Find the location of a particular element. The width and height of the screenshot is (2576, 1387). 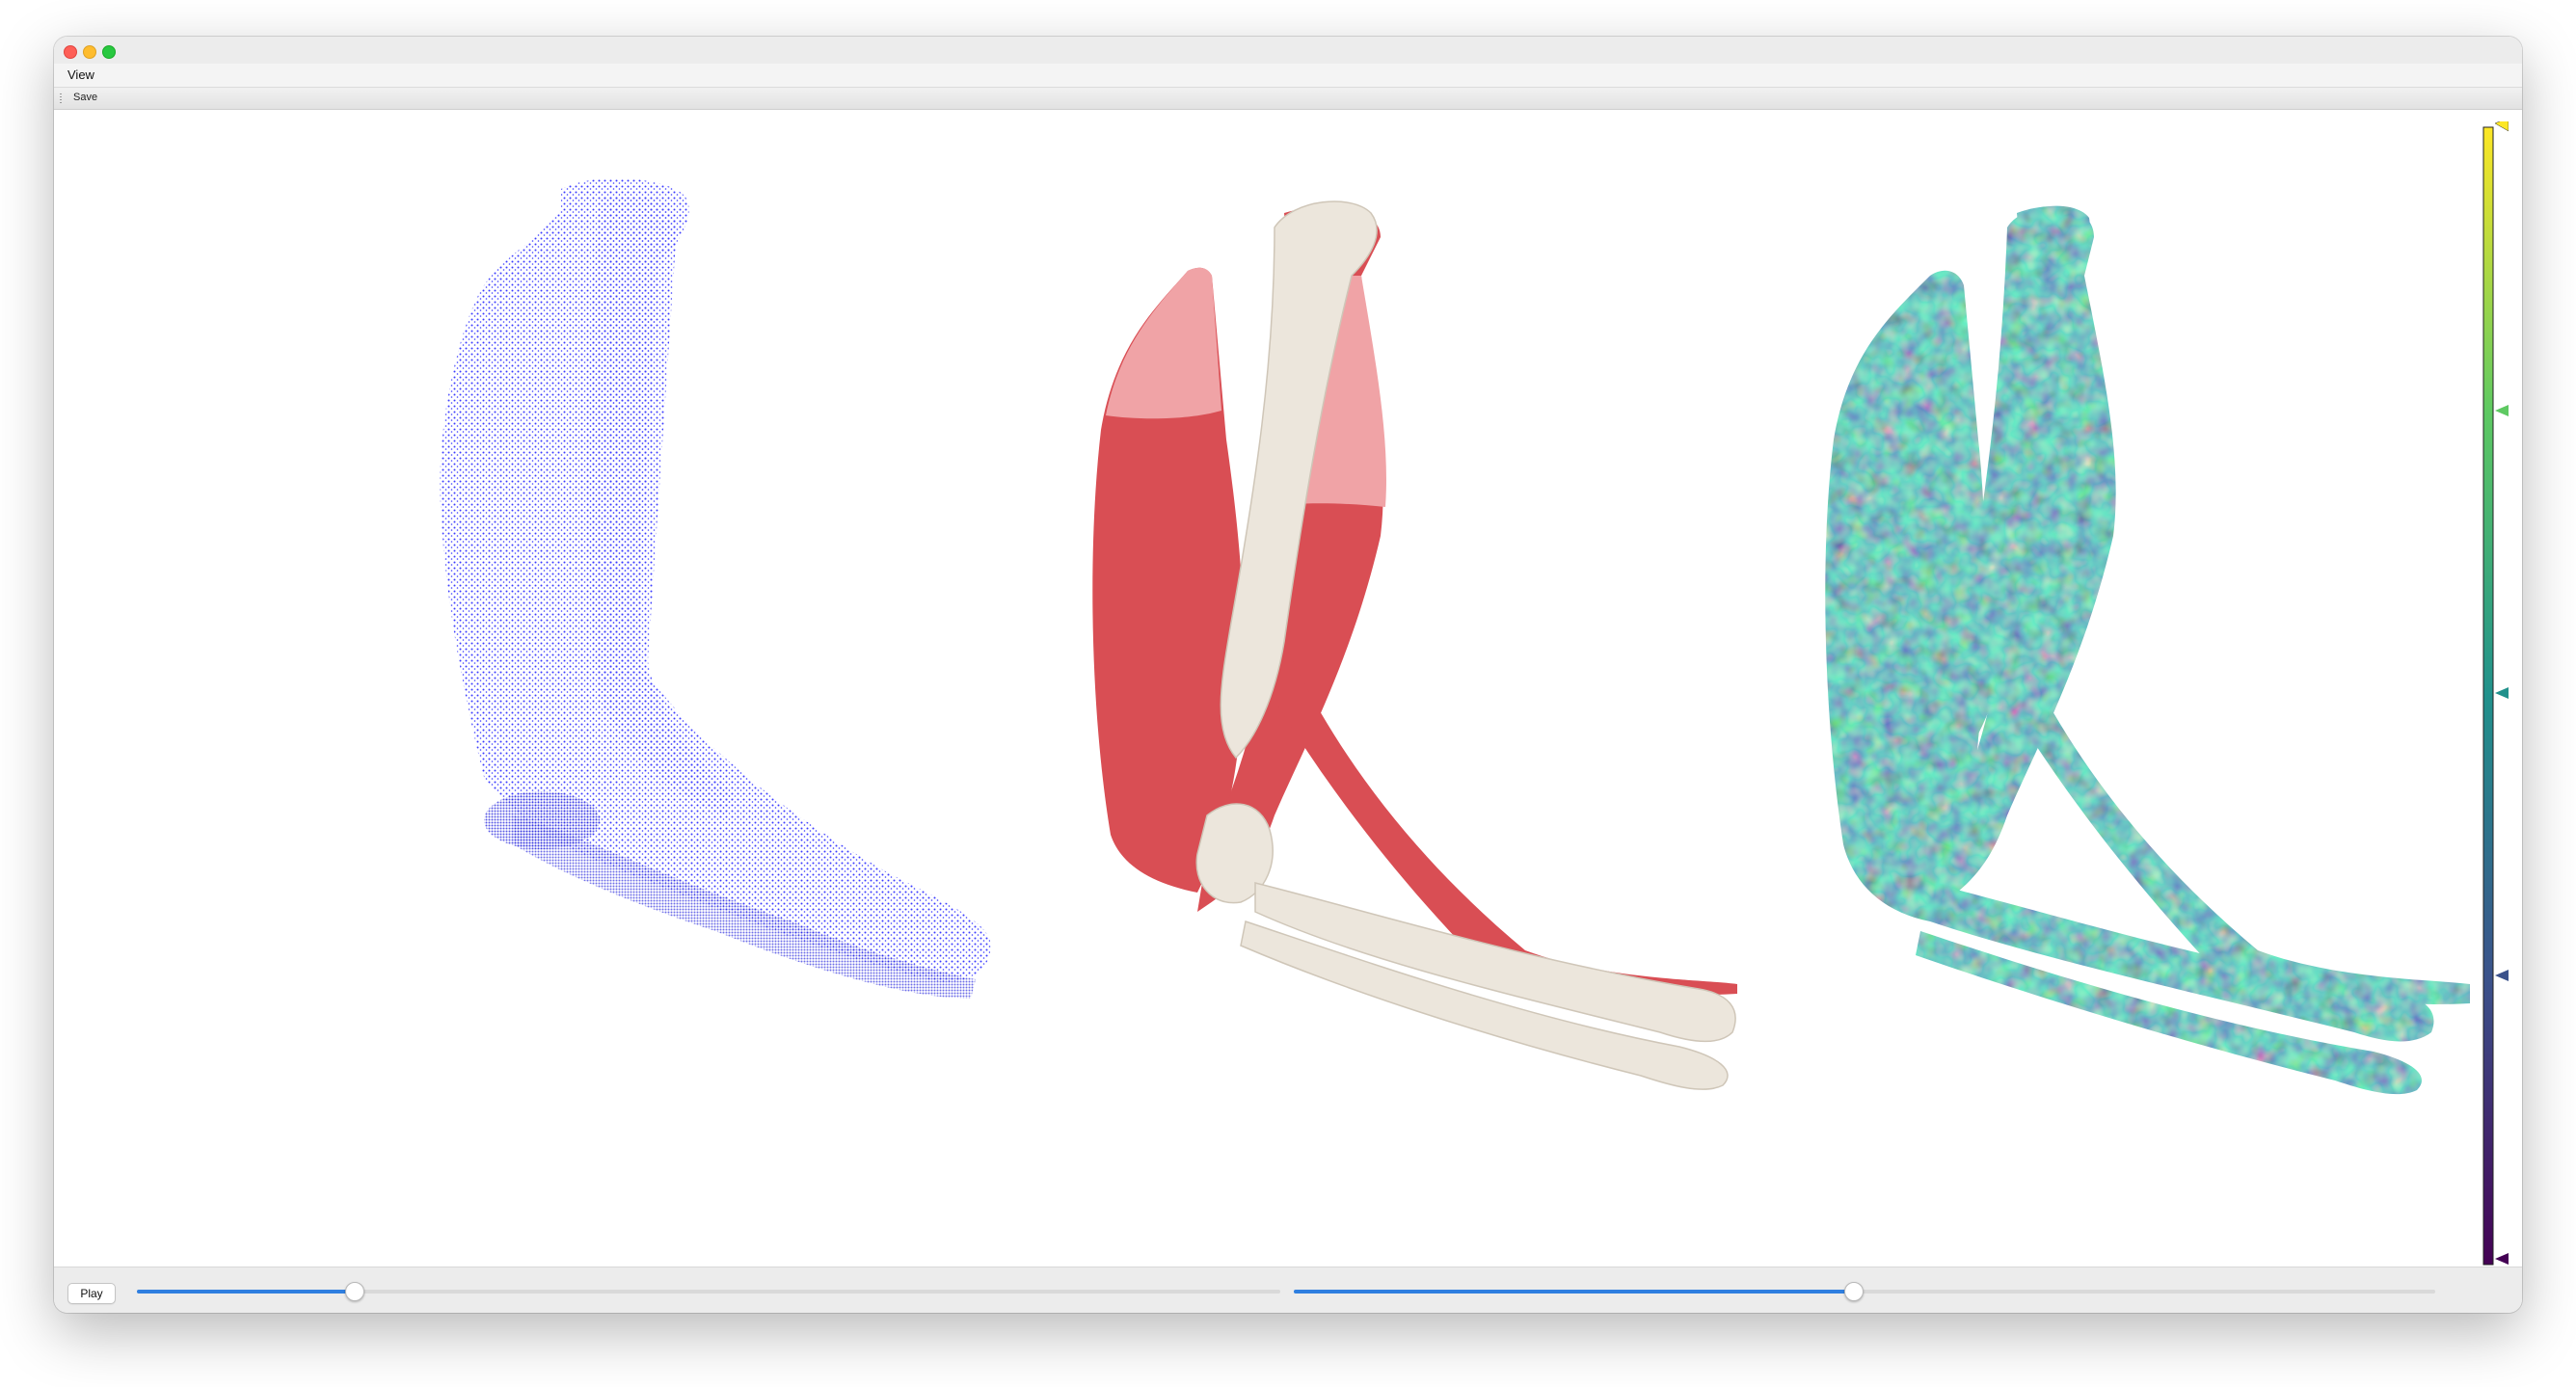

colorbar-marker-bottom is located at coordinates (2502, 1259).